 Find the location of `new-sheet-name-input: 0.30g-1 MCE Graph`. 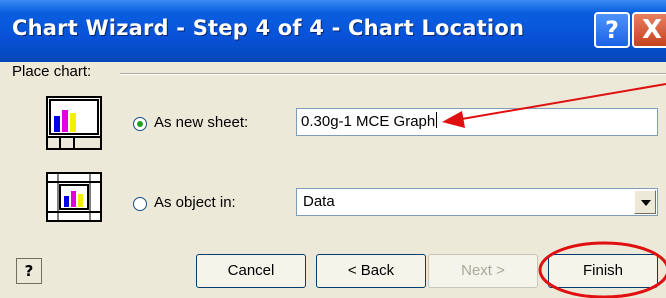

new-sheet-name-input: 0.30g-1 MCE Graph is located at coordinates (477, 122).